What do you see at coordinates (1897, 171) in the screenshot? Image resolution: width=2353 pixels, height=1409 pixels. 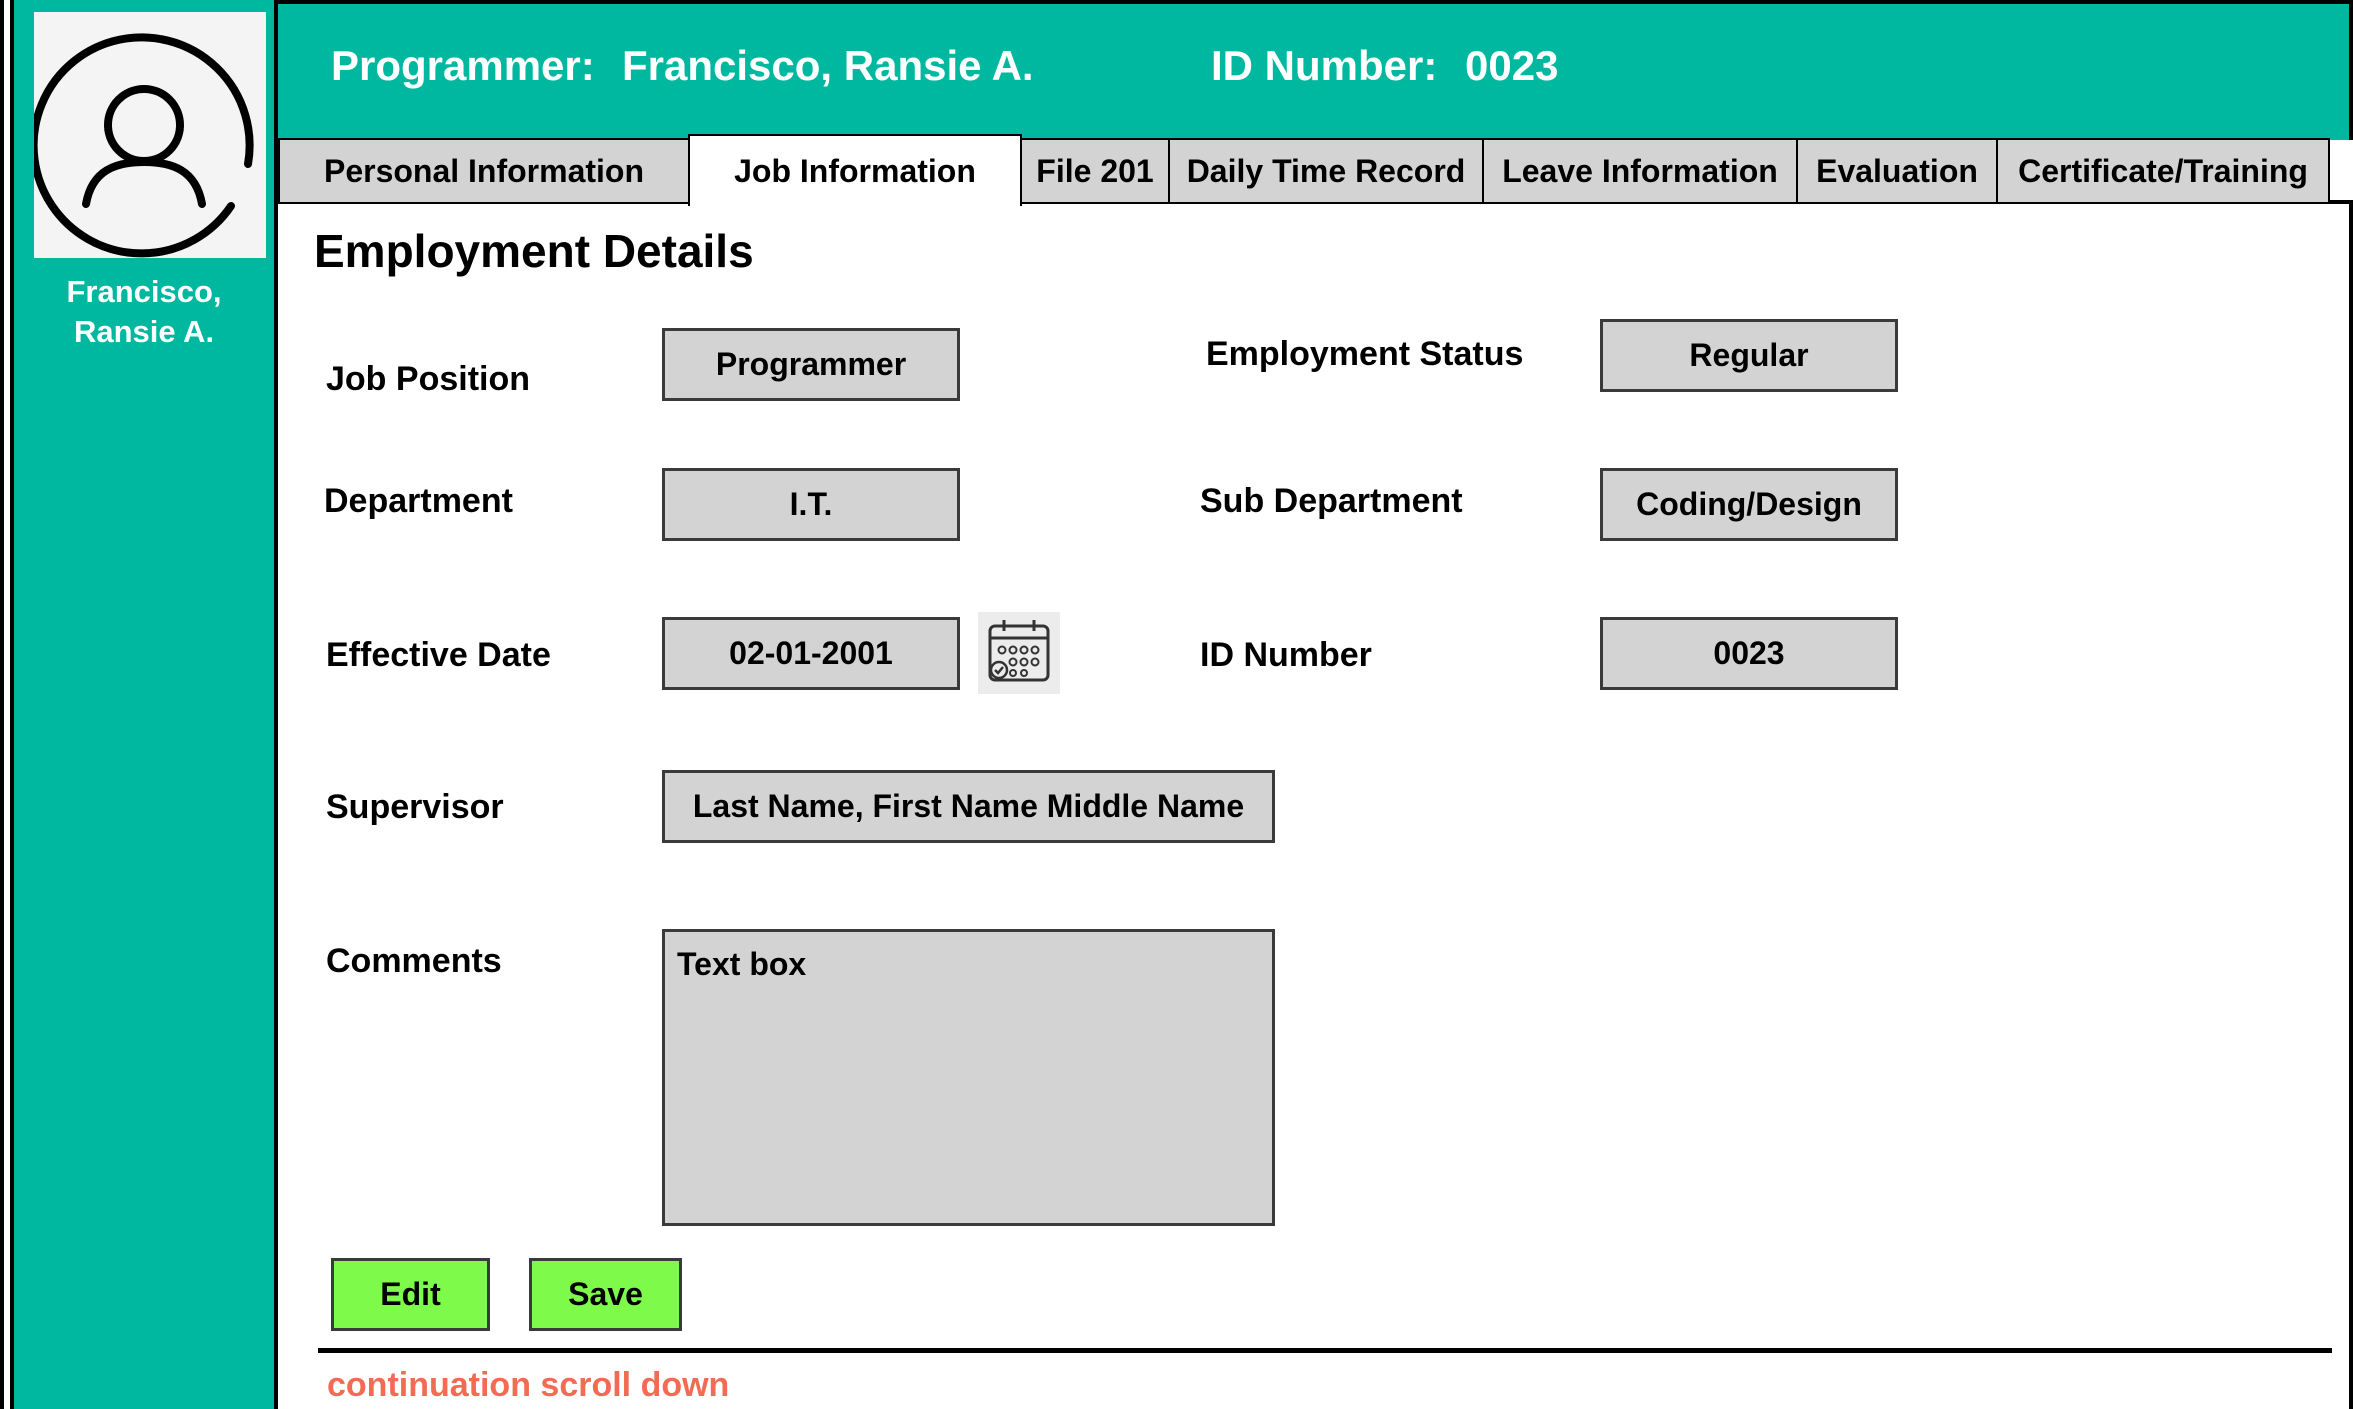 I see `tab-evaluation: Evaluation` at bounding box center [1897, 171].